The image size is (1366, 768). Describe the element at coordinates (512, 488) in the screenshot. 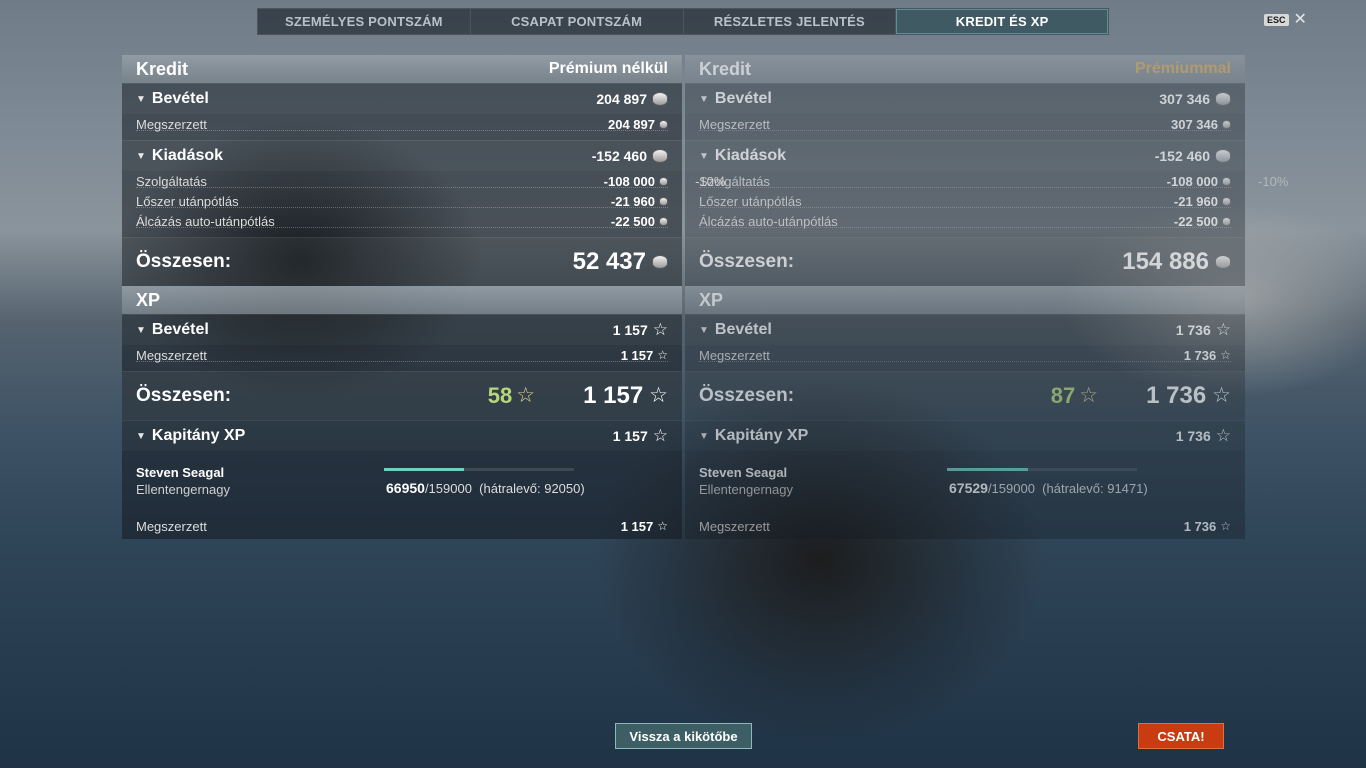

I see `remaining-prefix: (hátralevő:` at that location.